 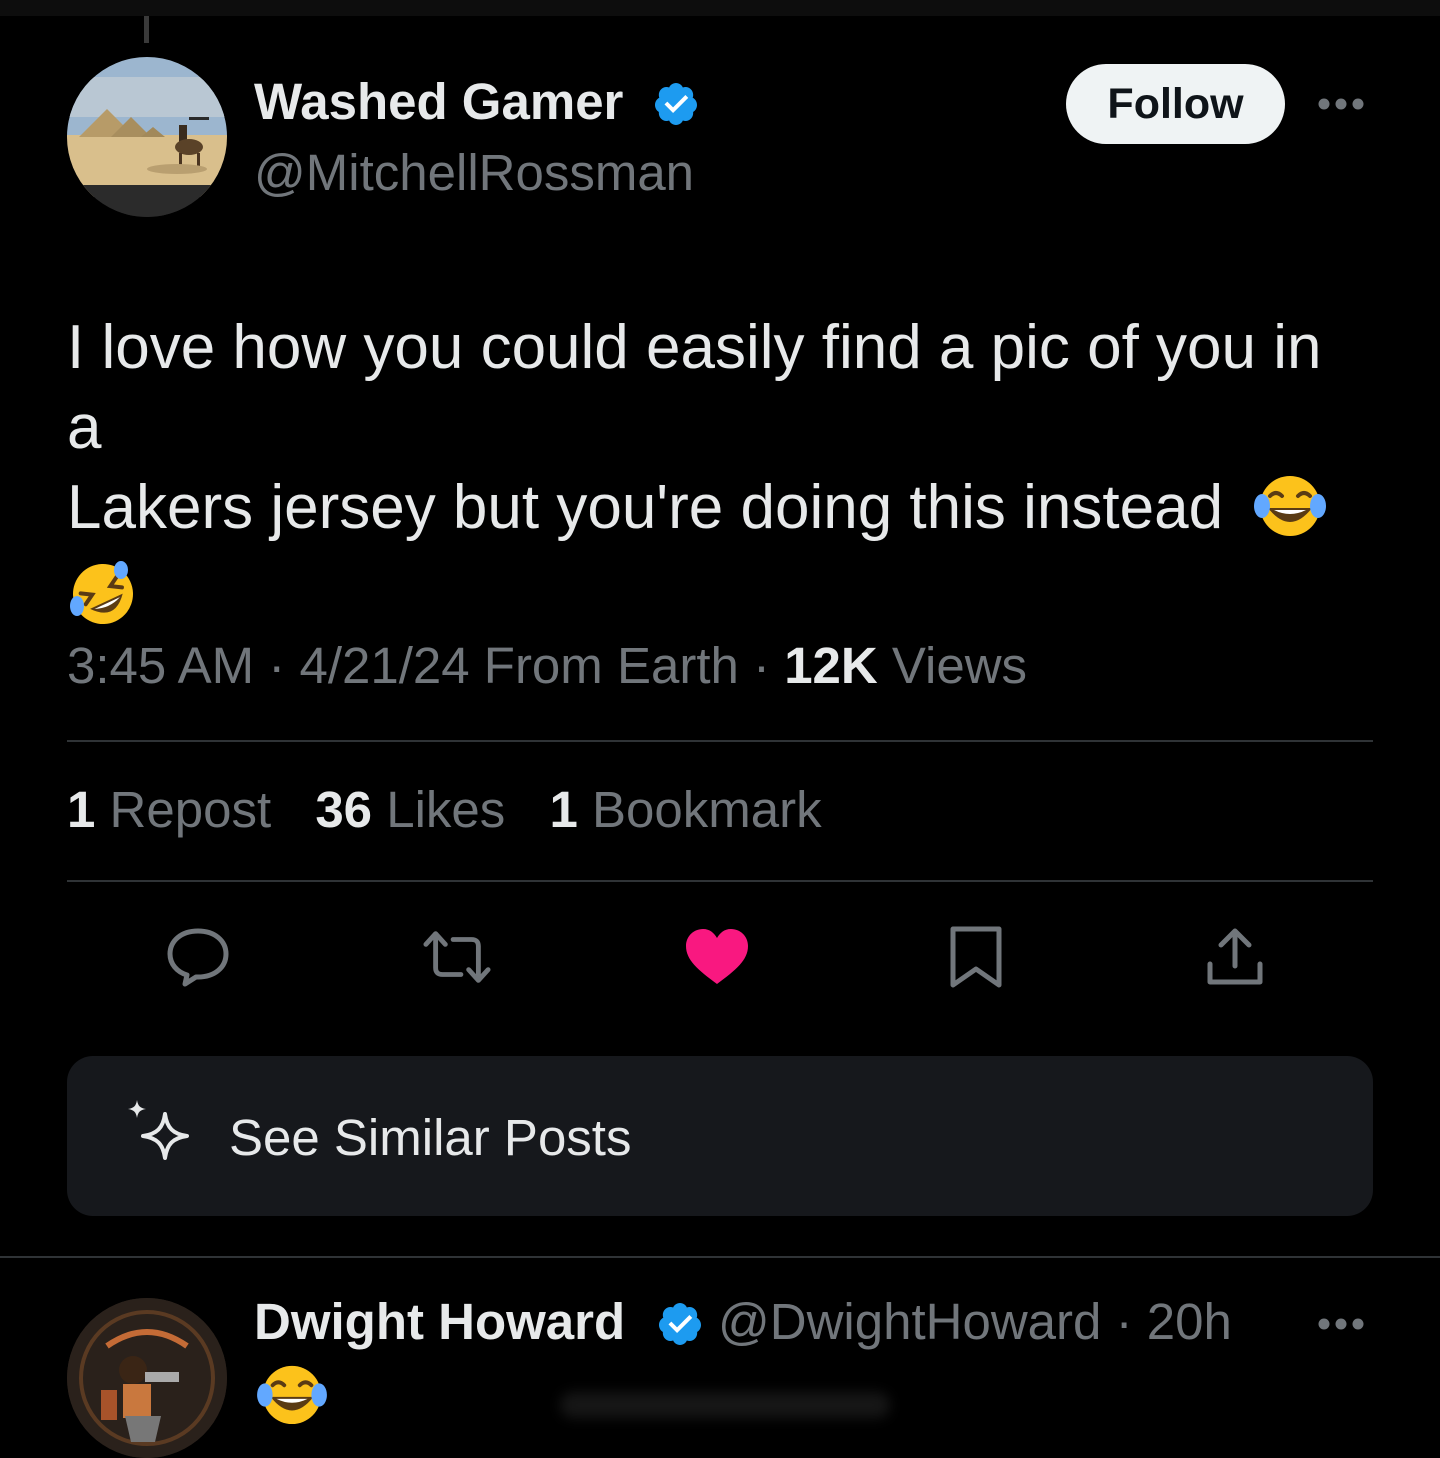 What do you see at coordinates (103, 603) in the screenshot?
I see `rolling-on-the-floor-laughing-icon` at bounding box center [103, 603].